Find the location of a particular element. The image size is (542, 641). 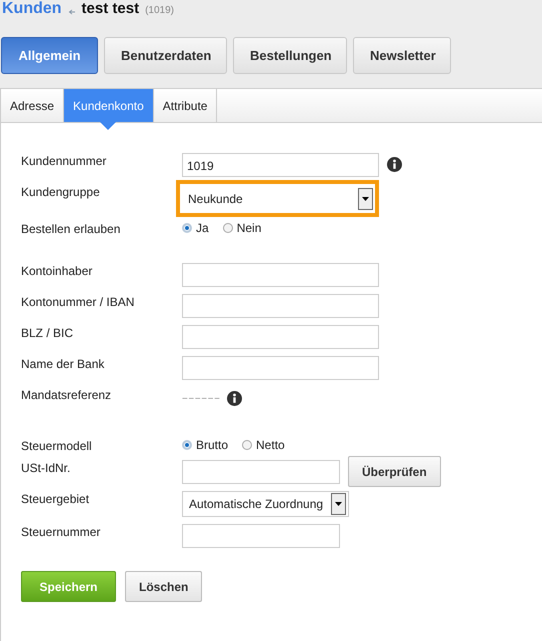

field-label: USt-IdNr. is located at coordinates (46, 467).